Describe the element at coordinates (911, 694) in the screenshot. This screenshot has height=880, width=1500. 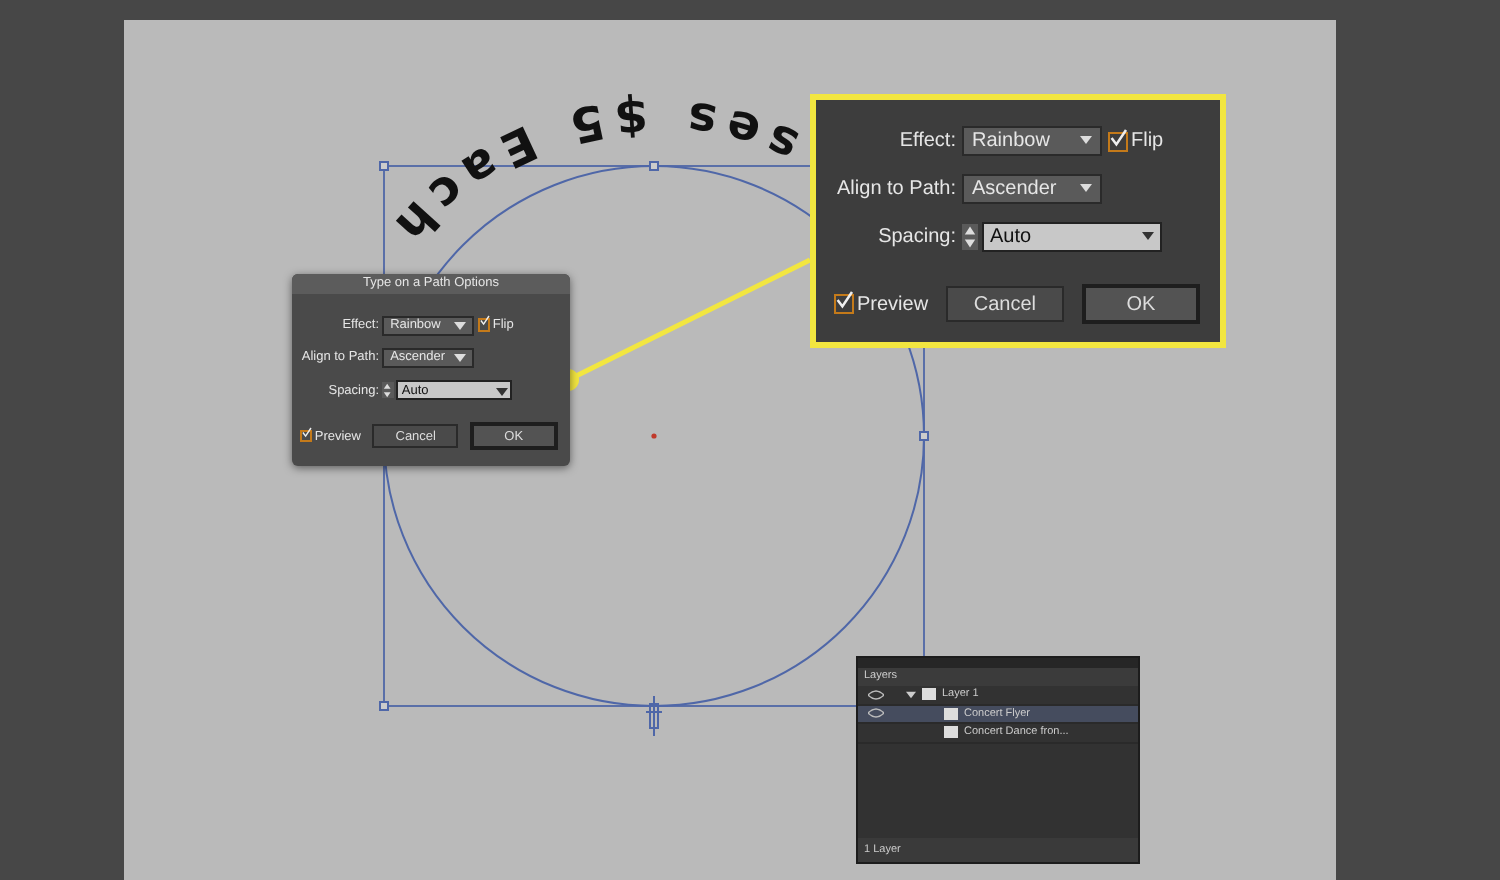
I see `disclosure-triangle` at that location.